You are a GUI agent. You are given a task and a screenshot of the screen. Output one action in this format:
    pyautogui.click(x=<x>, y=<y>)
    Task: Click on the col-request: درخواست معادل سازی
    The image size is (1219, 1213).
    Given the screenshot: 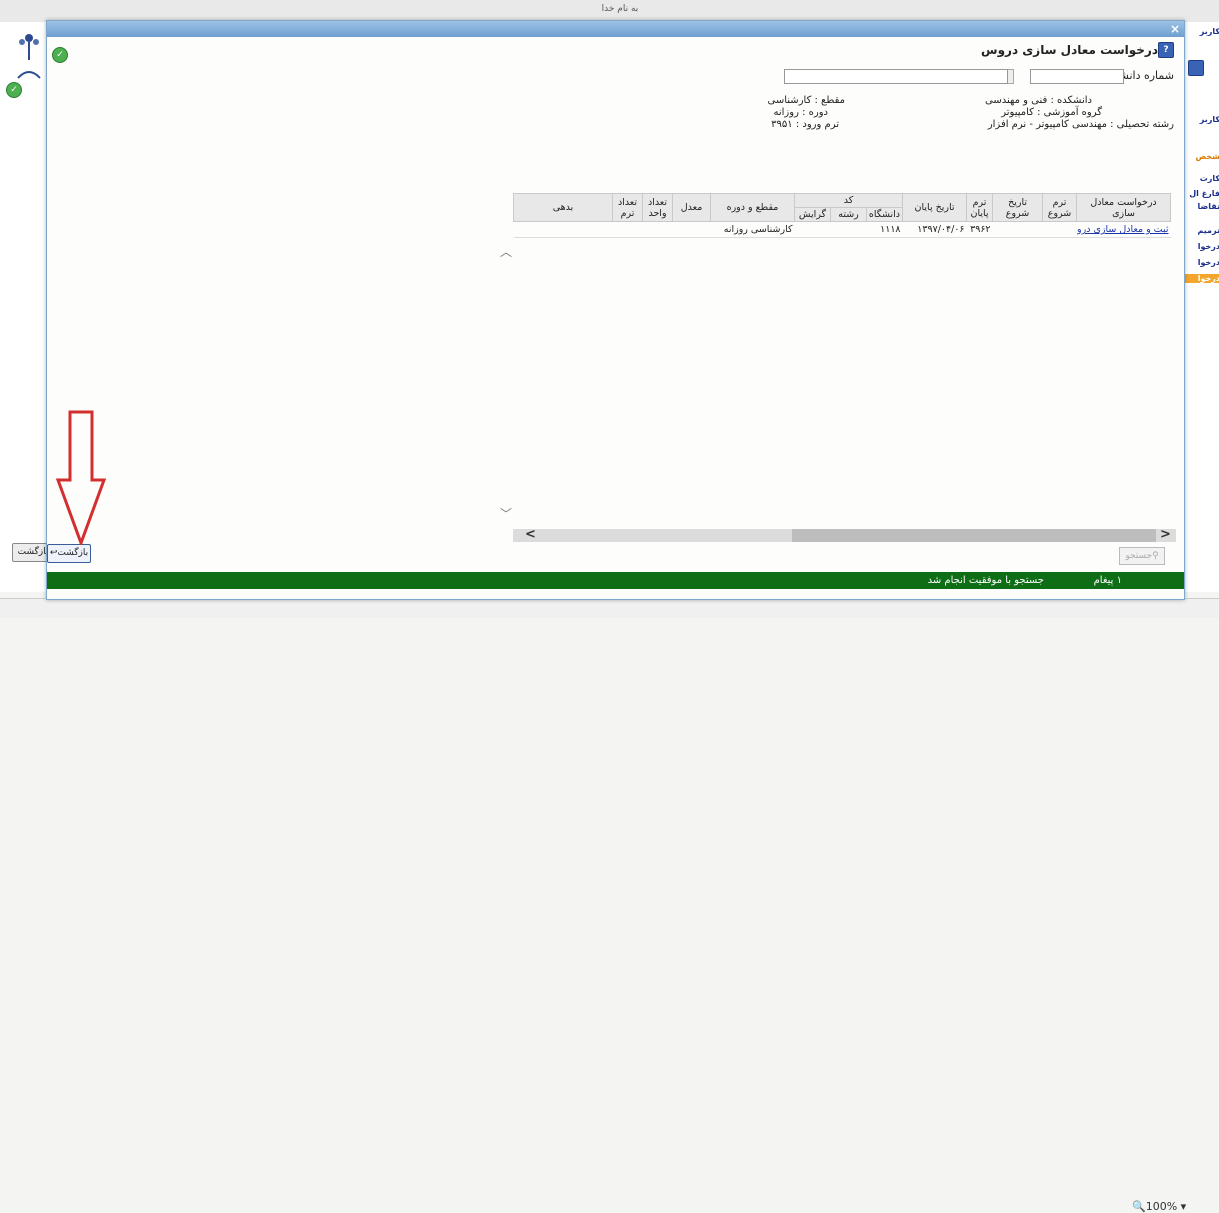 What is the action you would take?
    pyautogui.click(x=1124, y=207)
    